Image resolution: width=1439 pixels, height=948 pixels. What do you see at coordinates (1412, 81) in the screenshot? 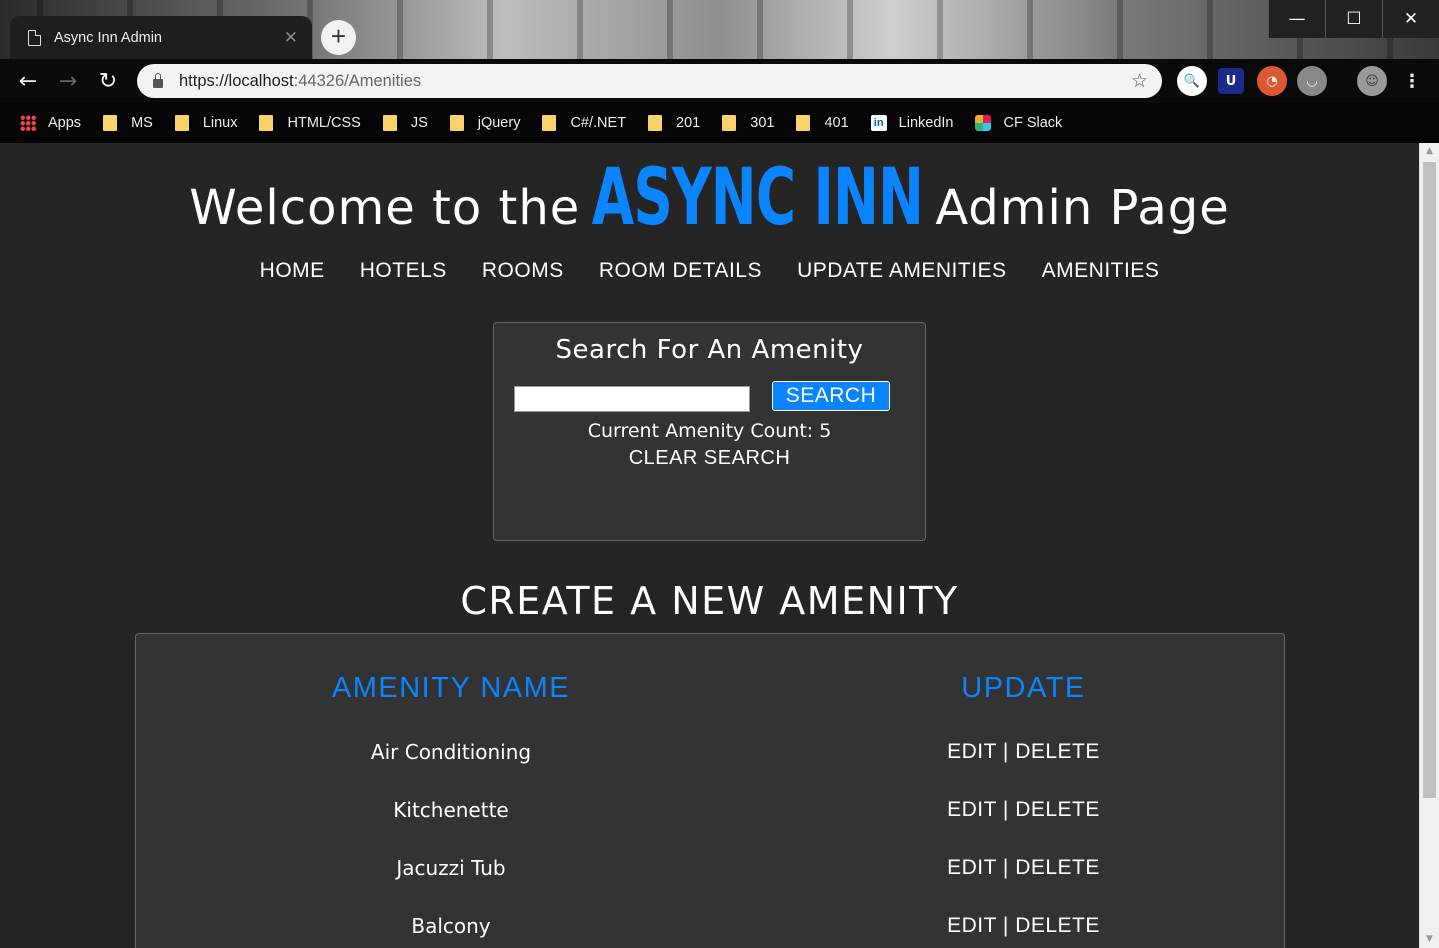
I see `menu-dots-icon: ⋮` at bounding box center [1412, 81].